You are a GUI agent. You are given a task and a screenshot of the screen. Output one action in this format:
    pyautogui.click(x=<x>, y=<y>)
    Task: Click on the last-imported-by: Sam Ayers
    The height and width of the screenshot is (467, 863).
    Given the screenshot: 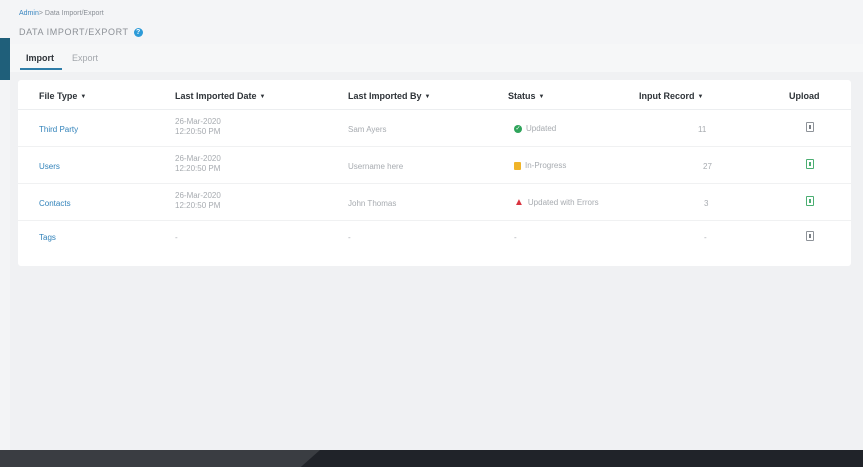 What is the action you would take?
    pyautogui.click(x=367, y=129)
    